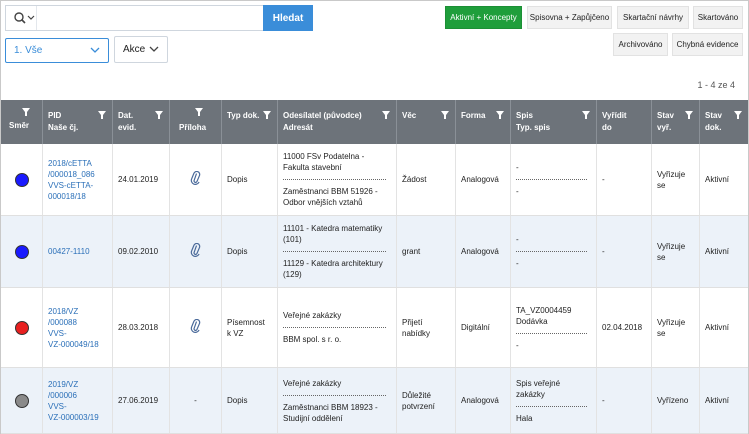  What do you see at coordinates (707, 44) in the screenshot?
I see `toggle-wrong-records: Chybná evidence` at bounding box center [707, 44].